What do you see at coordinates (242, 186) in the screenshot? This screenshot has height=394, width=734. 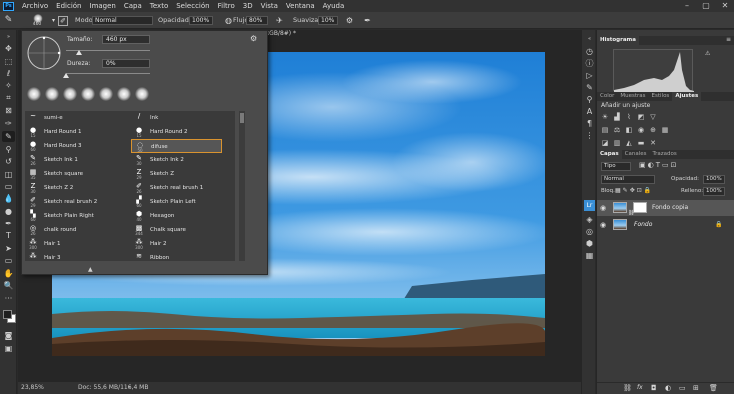 I see `brush-list-scrollbar` at bounding box center [242, 186].